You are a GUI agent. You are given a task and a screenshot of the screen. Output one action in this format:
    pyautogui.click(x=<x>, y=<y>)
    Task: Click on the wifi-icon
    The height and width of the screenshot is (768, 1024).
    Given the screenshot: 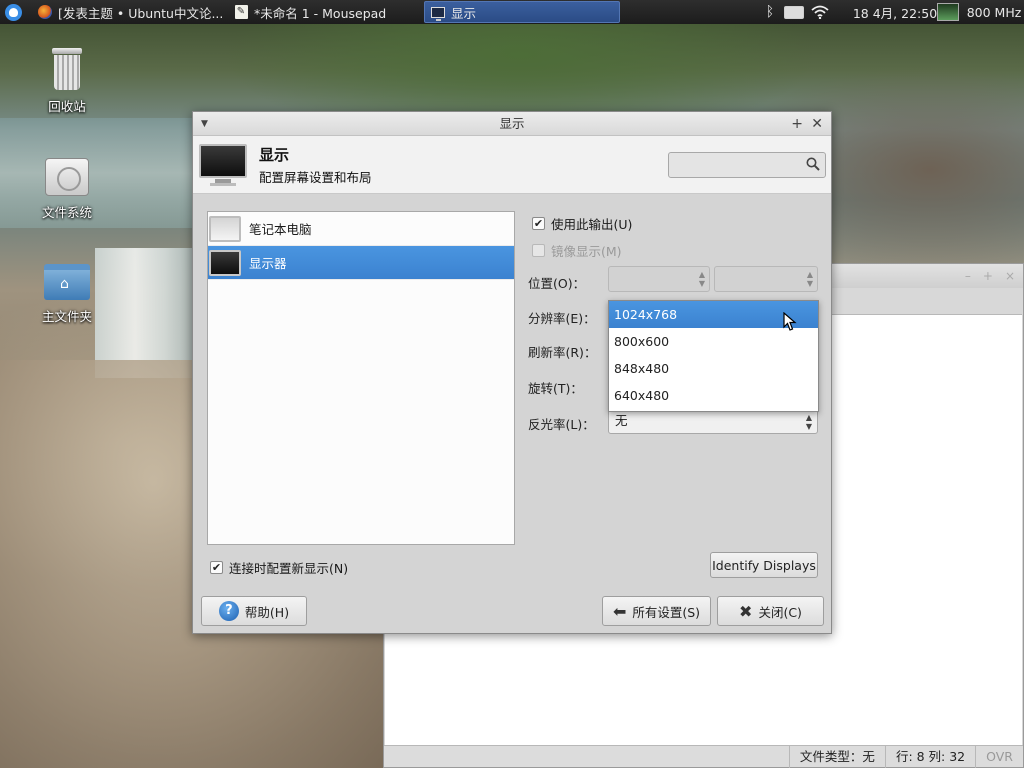 What is the action you would take?
    pyautogui.click(x=820, y=12)
    